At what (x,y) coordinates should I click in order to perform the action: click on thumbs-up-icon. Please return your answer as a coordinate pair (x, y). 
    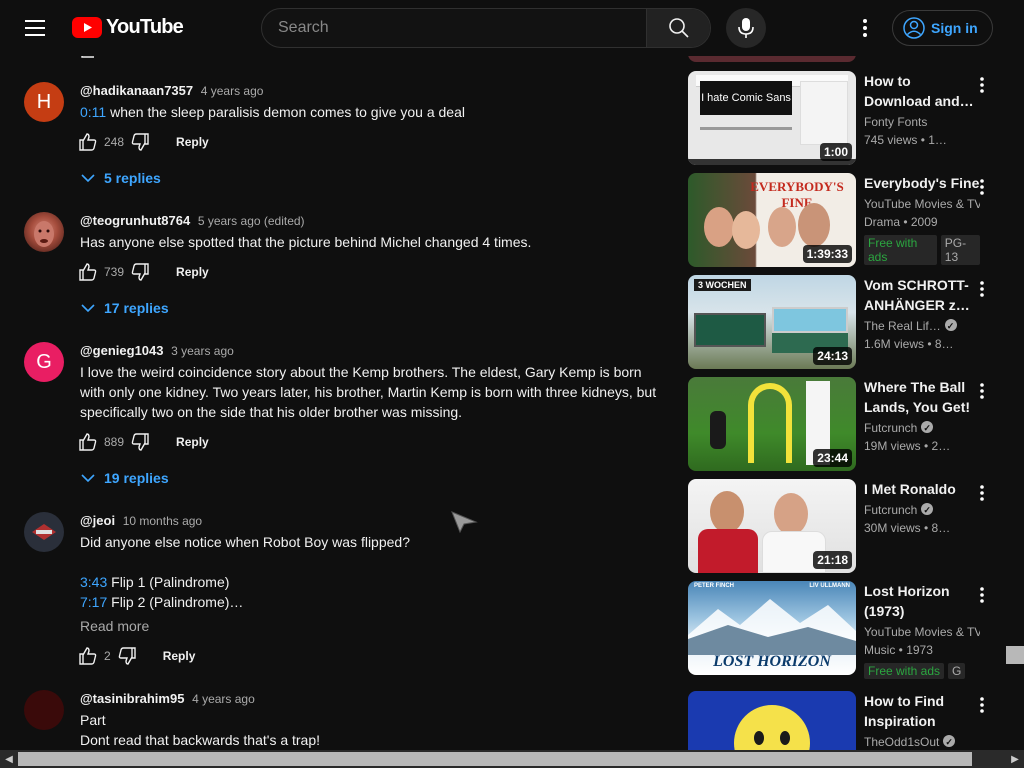
    Looking at the image, I should click on (88, 442).